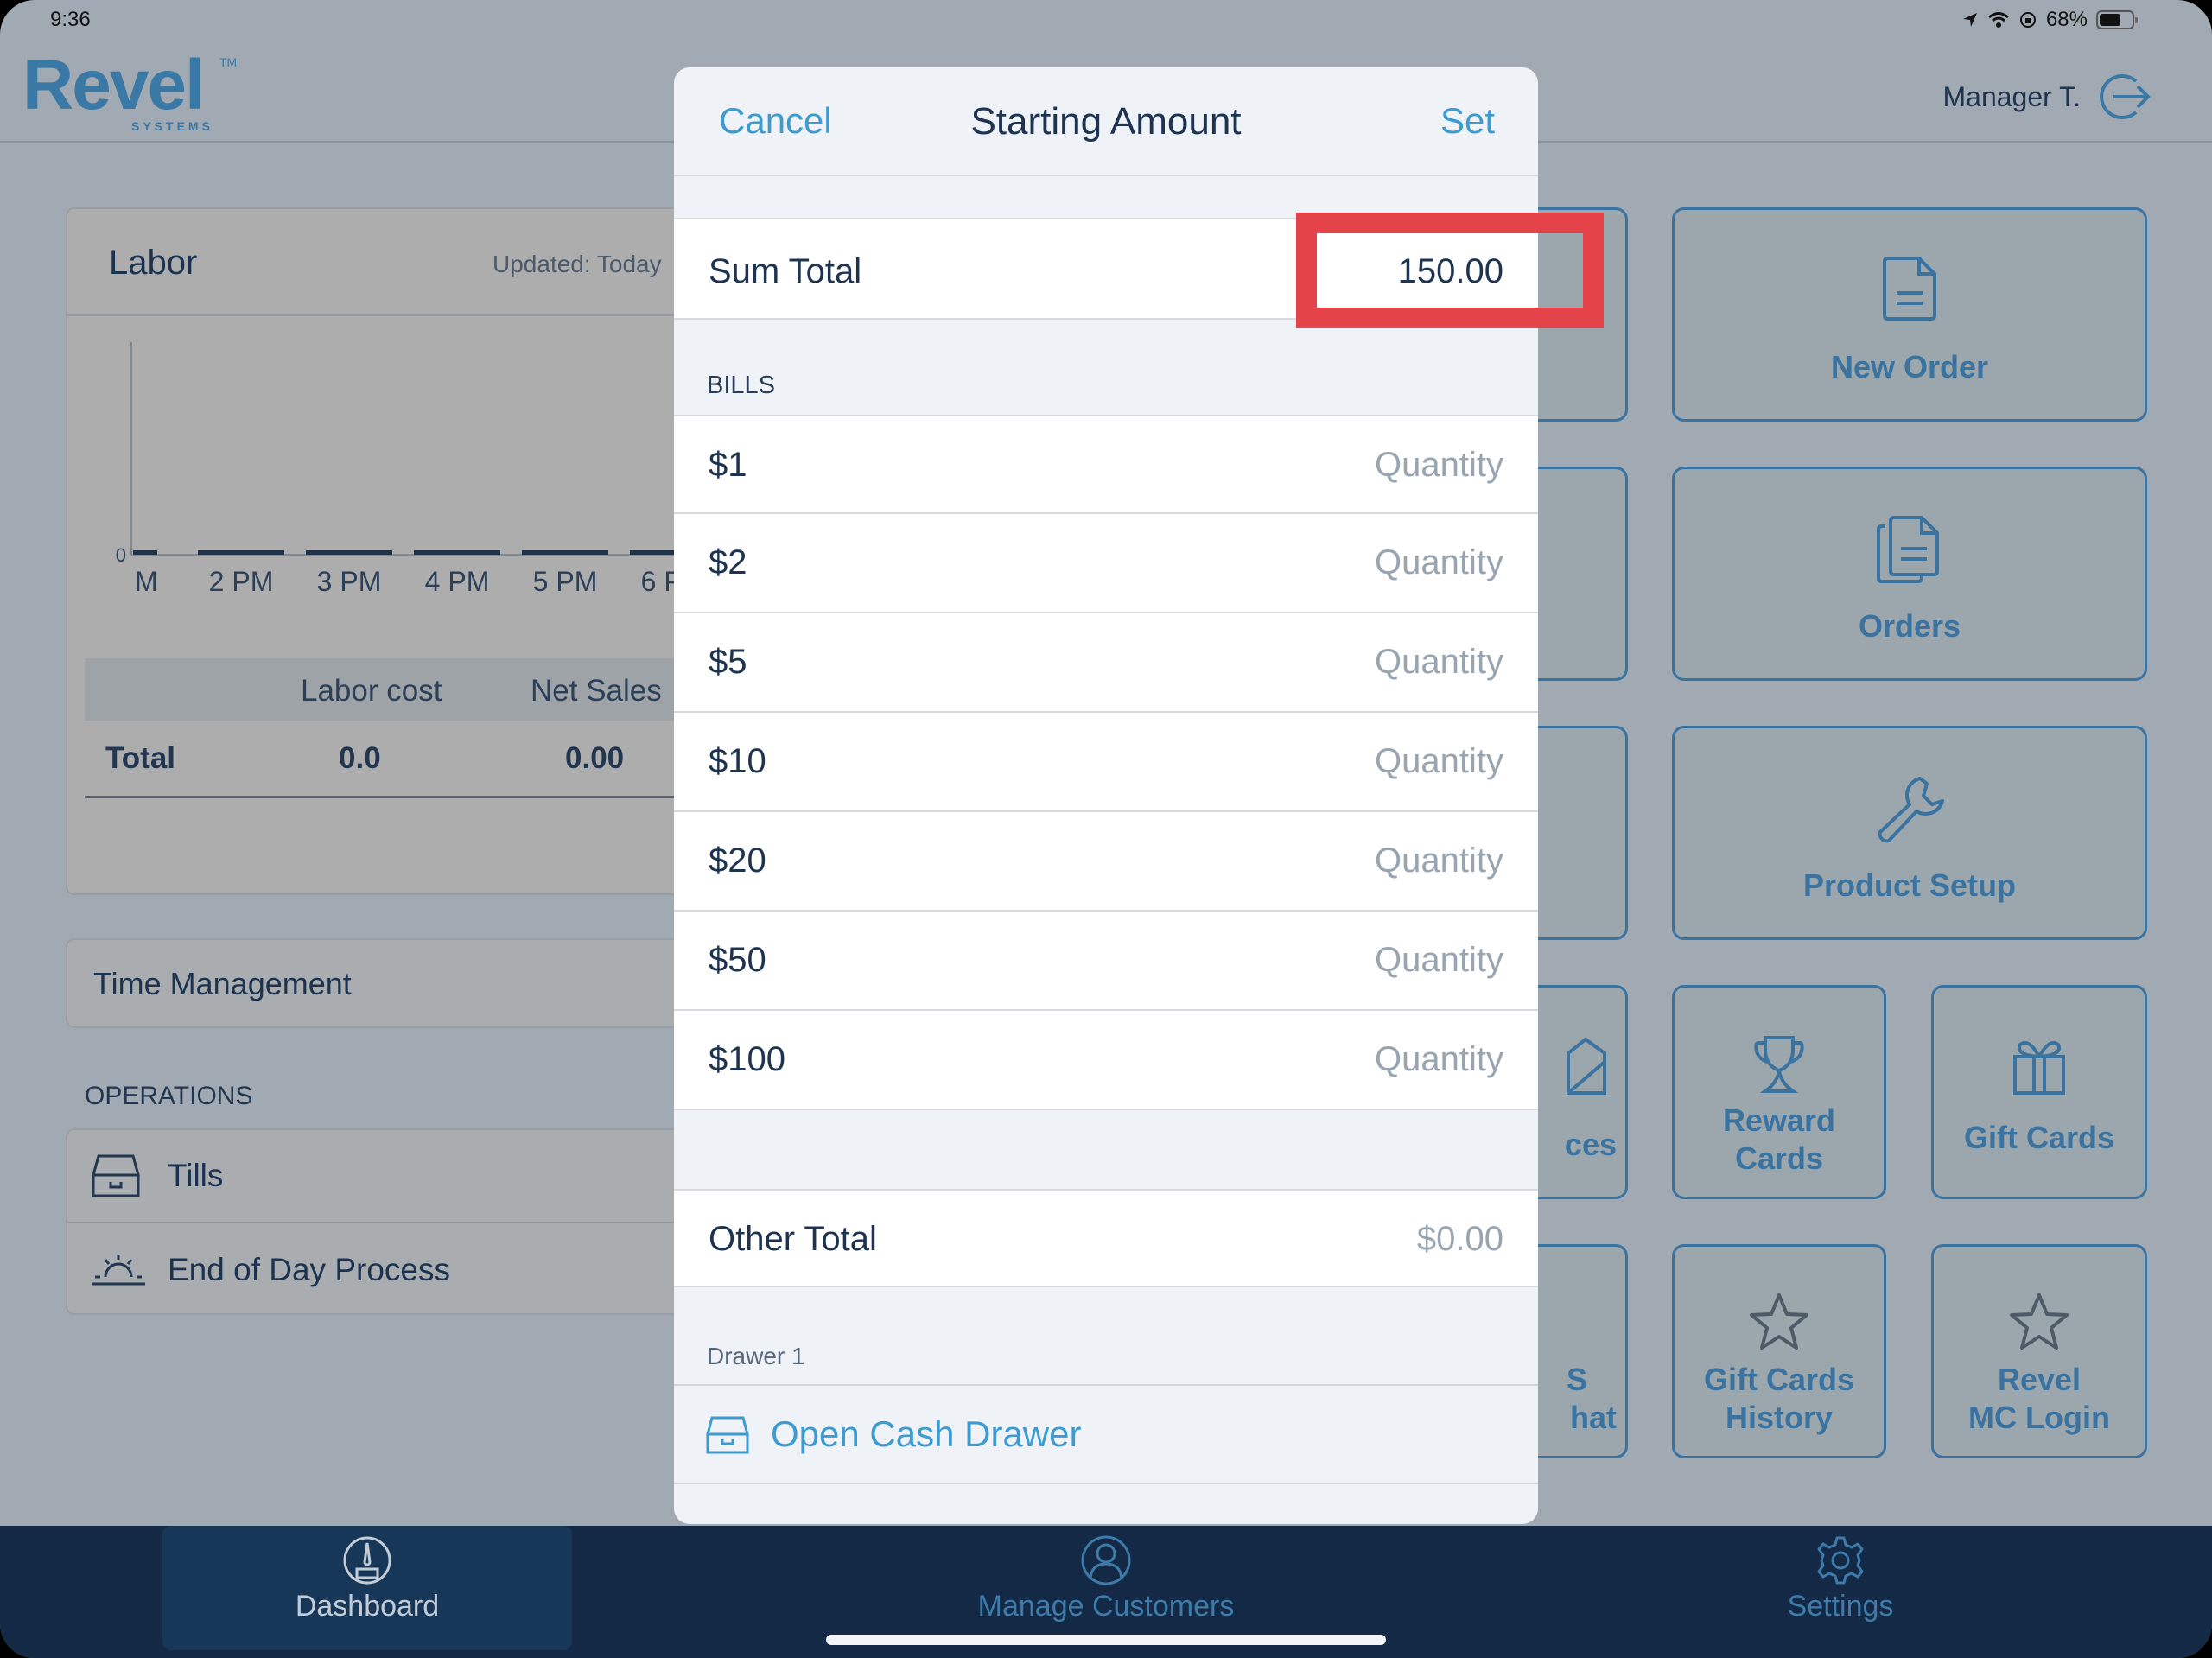  Describe the element at coordinates (2012, 96) in the screenshot. I see `user-name: Manager T.` at that location.